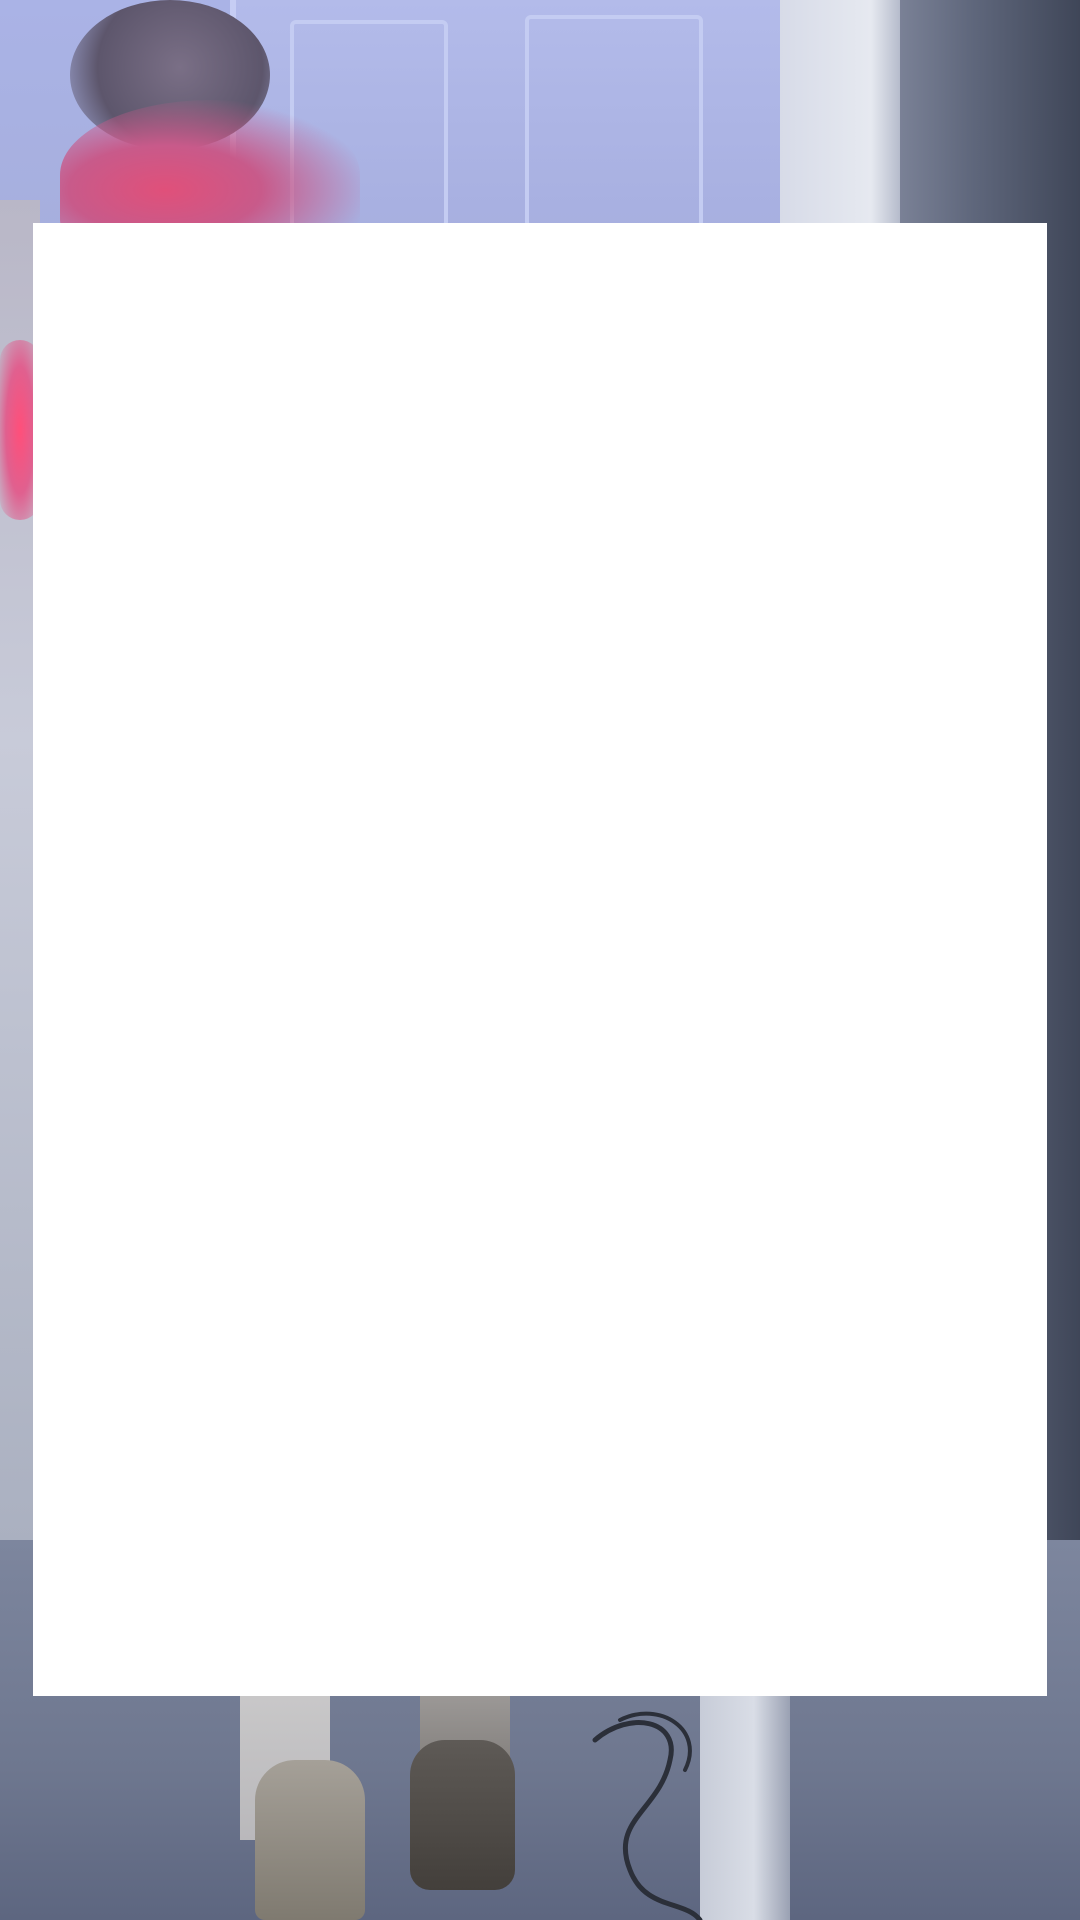 This screenshot has height=1920, width=1080. Describe the element at coordinates (845, 115) in the screenshot. I see `door-frame` at that location.